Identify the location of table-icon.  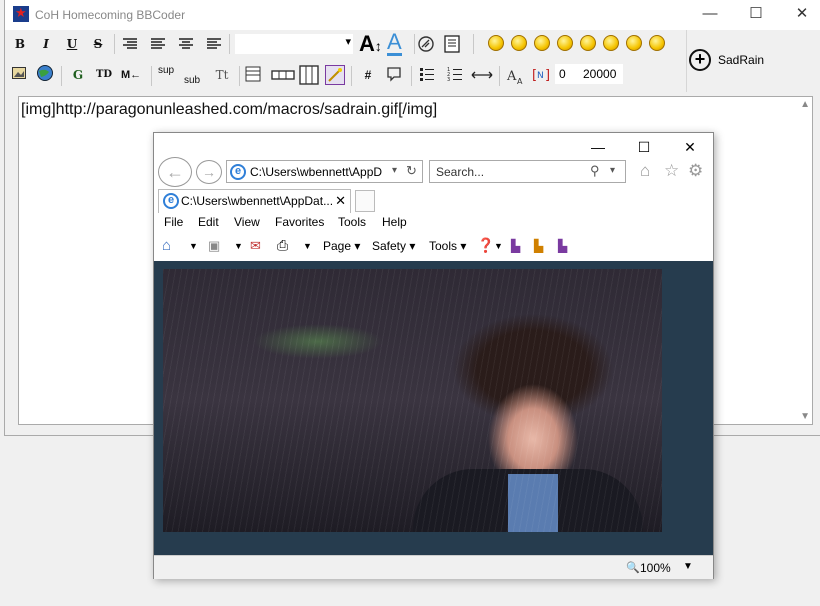
(253, 74).